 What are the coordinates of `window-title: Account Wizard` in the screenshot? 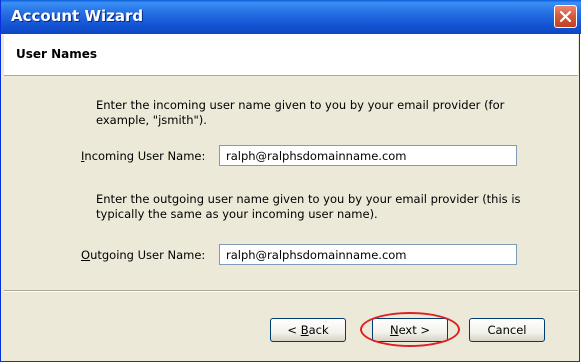 It's located at (77, 16).